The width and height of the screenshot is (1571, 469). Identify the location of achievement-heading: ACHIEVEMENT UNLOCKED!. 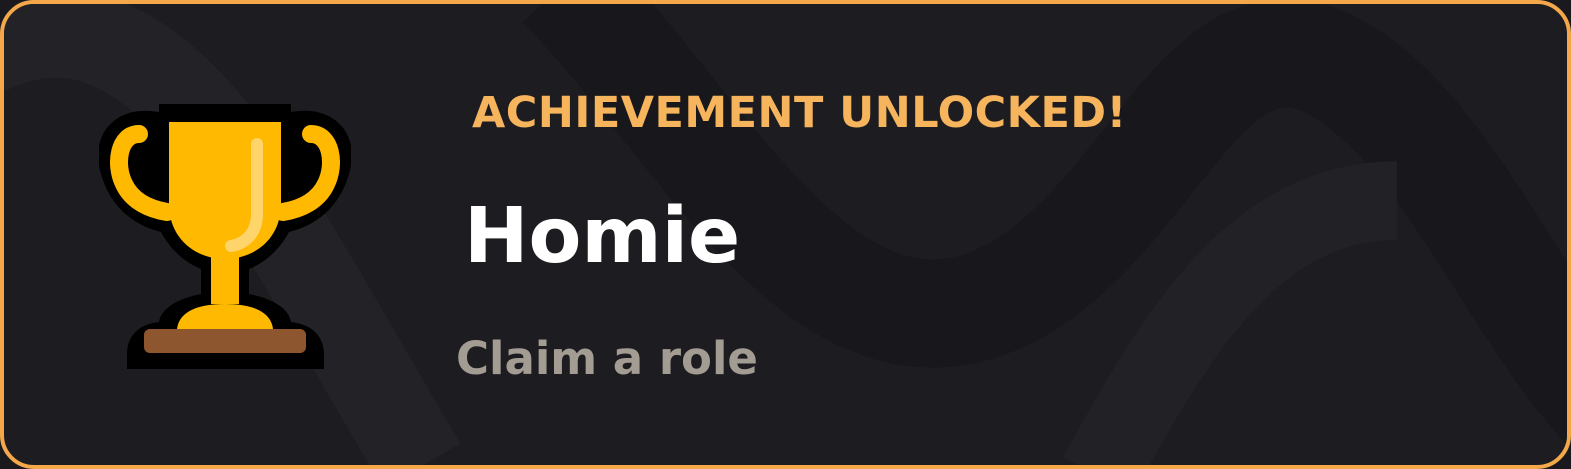
(799, 113).